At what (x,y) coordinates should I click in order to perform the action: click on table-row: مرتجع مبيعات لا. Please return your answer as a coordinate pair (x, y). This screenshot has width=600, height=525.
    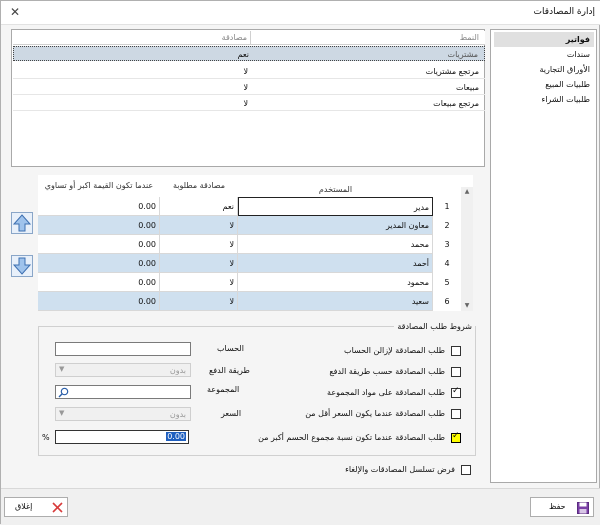
    Looking at the image, I should click on (249, 103).